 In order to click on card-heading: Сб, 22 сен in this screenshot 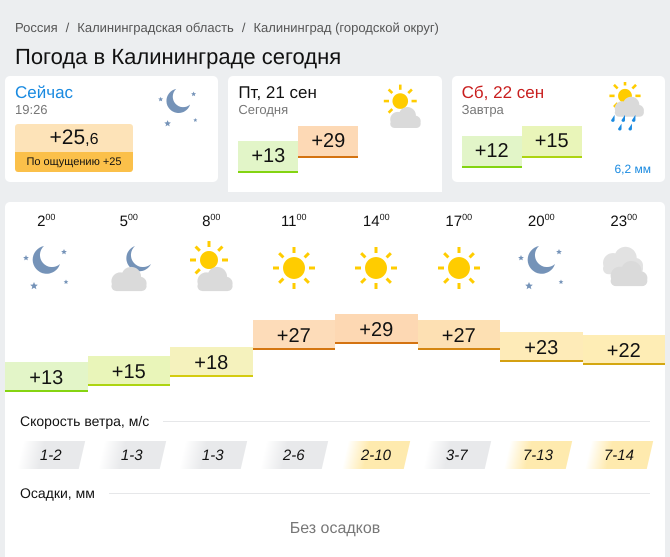, I will do `click(504, 92)`.